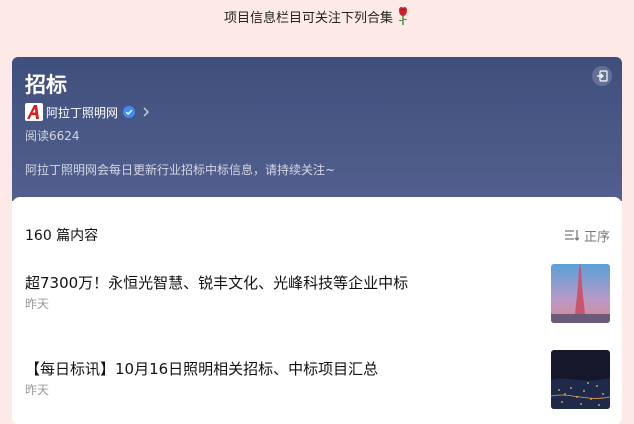  I want to click on intro-line: 项目信息栏目可关注下列合集, so click(317, 16).